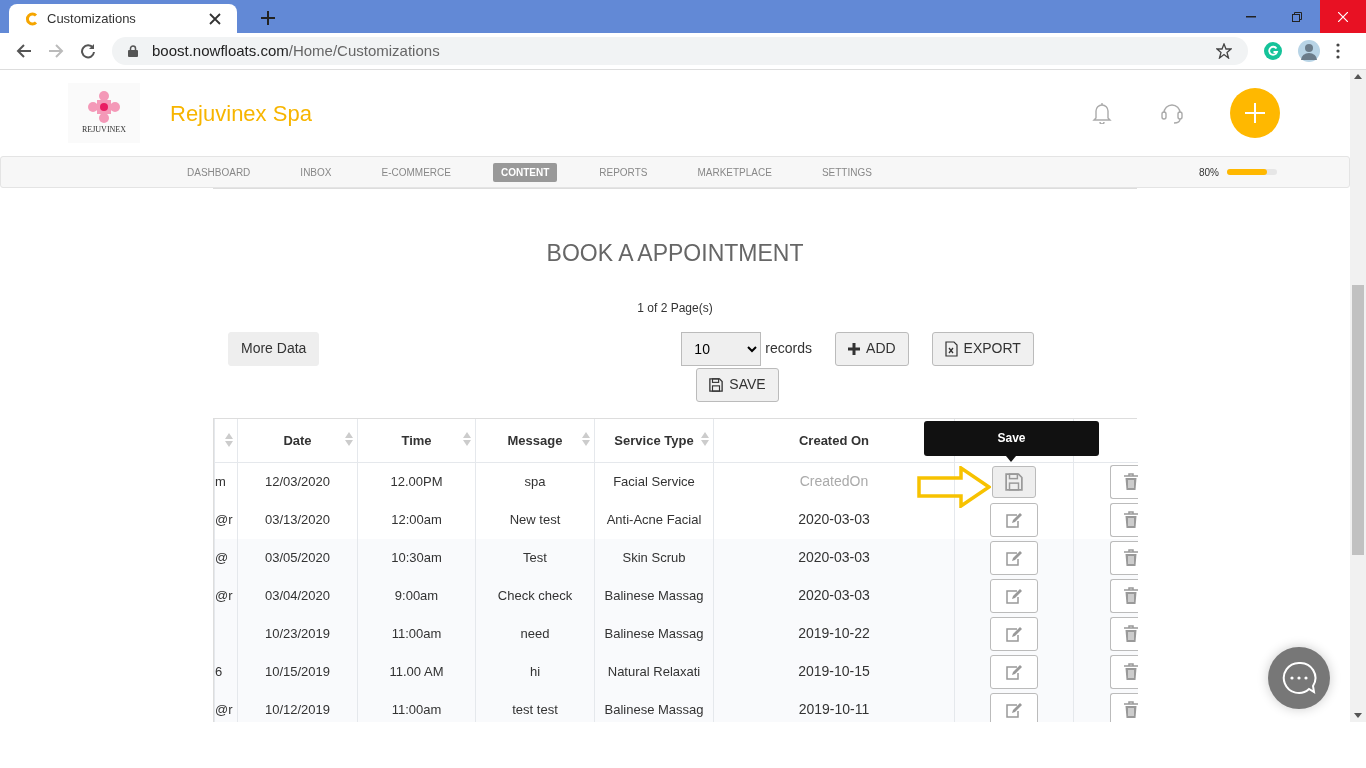 Image resolution: width=1366 pixels, height=768 pixels. Describe the element at coordinates (92, 18) in the screenshot. I see `tab-title: Customizations` at that location.